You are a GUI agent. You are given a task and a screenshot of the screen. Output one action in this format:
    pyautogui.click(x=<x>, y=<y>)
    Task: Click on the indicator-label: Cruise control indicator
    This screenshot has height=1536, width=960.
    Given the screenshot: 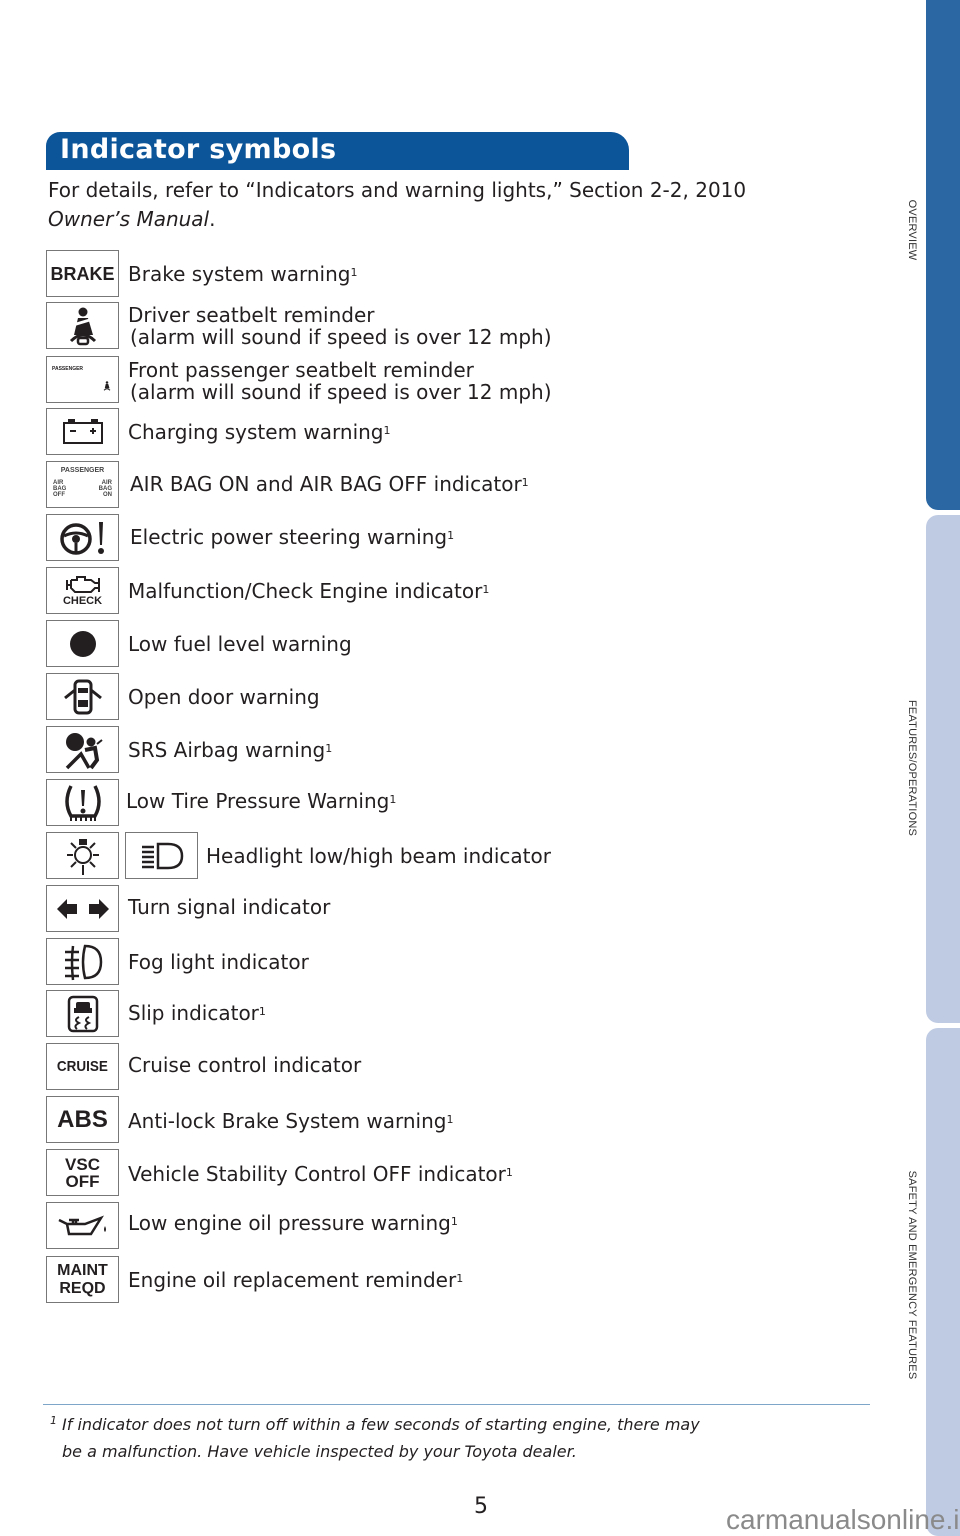 What is the action you would take?
    pyautogui.click(x=245, y=1065)
    